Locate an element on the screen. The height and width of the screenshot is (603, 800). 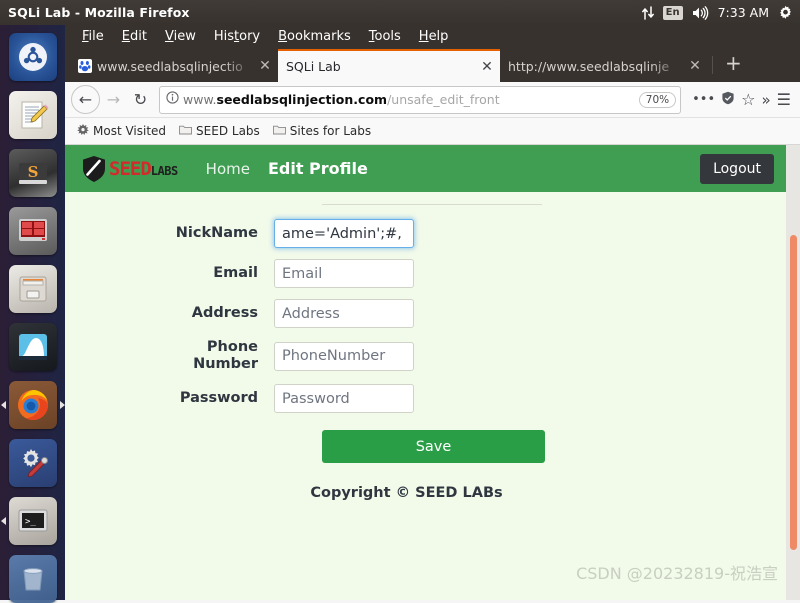
bookmark-seed-labs: SEED Labs is located at coordinates (219, 131).